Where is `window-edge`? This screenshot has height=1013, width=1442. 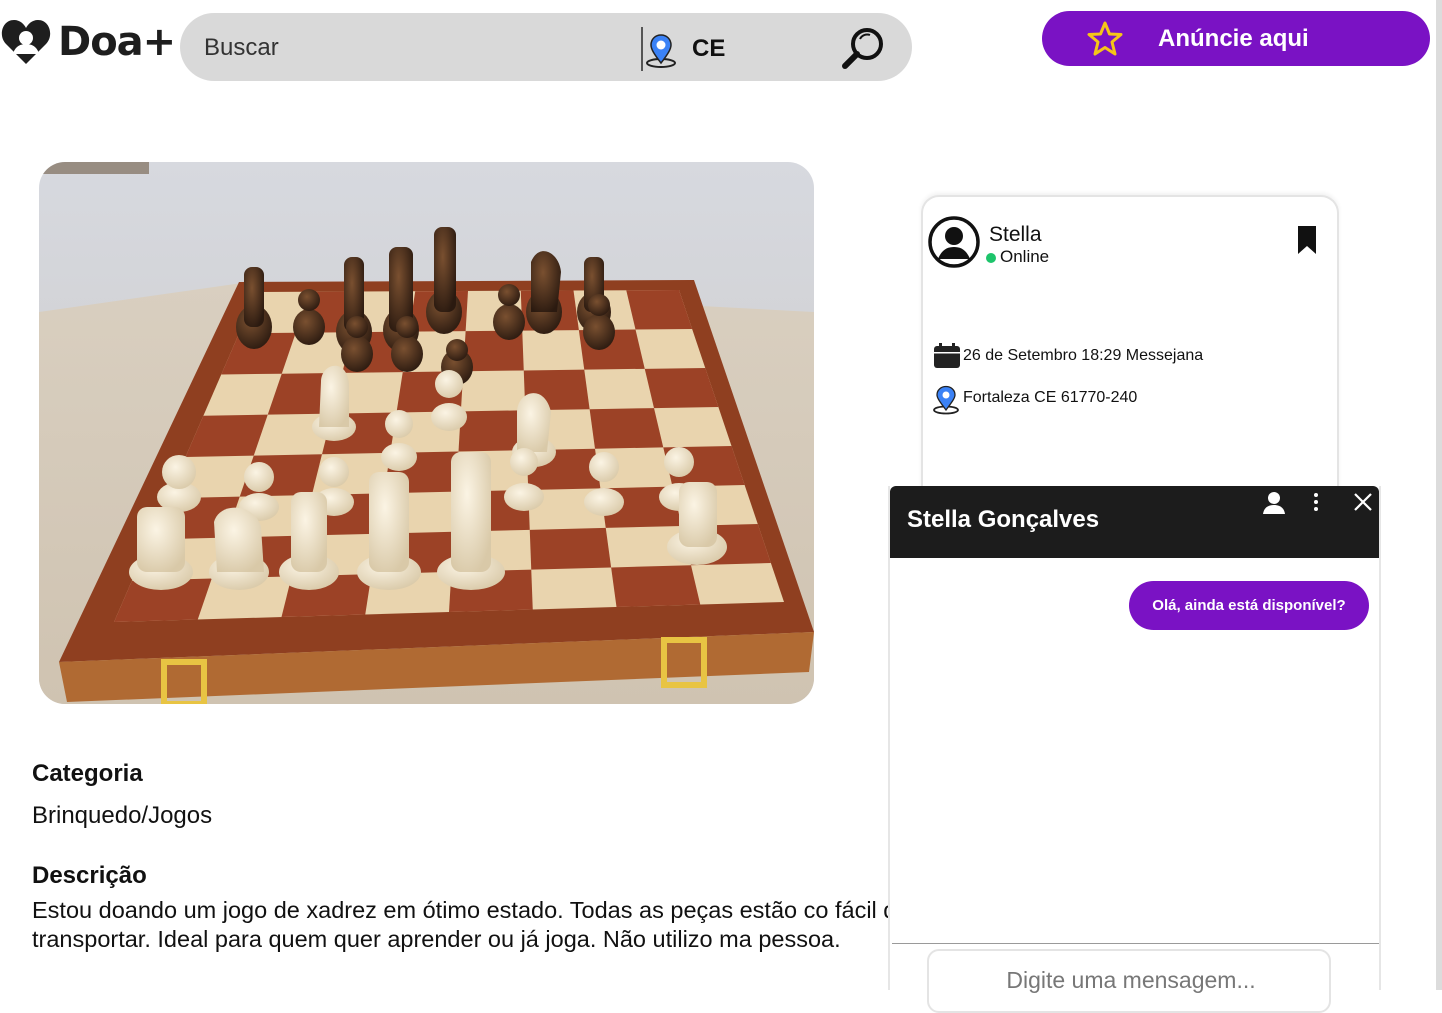 window-edge is located at coordinates (1439, 495).